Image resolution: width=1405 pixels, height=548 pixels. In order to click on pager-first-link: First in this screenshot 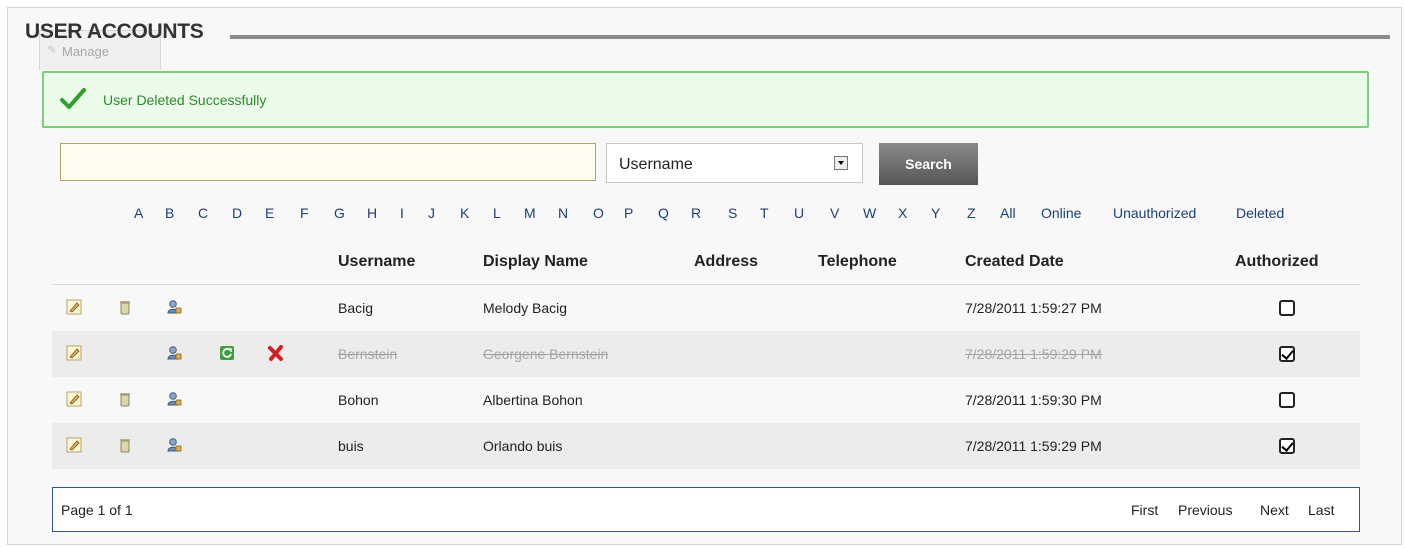, I will do `click(1144, 510)`.